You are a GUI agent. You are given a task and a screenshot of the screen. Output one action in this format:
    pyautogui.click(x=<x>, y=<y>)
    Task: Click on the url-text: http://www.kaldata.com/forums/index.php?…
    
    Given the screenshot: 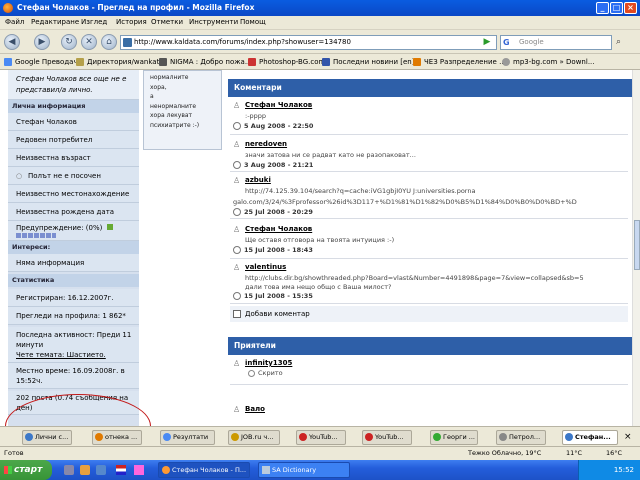 What is the action you would take?
    pyautogui.click(x=242, y=42)
    